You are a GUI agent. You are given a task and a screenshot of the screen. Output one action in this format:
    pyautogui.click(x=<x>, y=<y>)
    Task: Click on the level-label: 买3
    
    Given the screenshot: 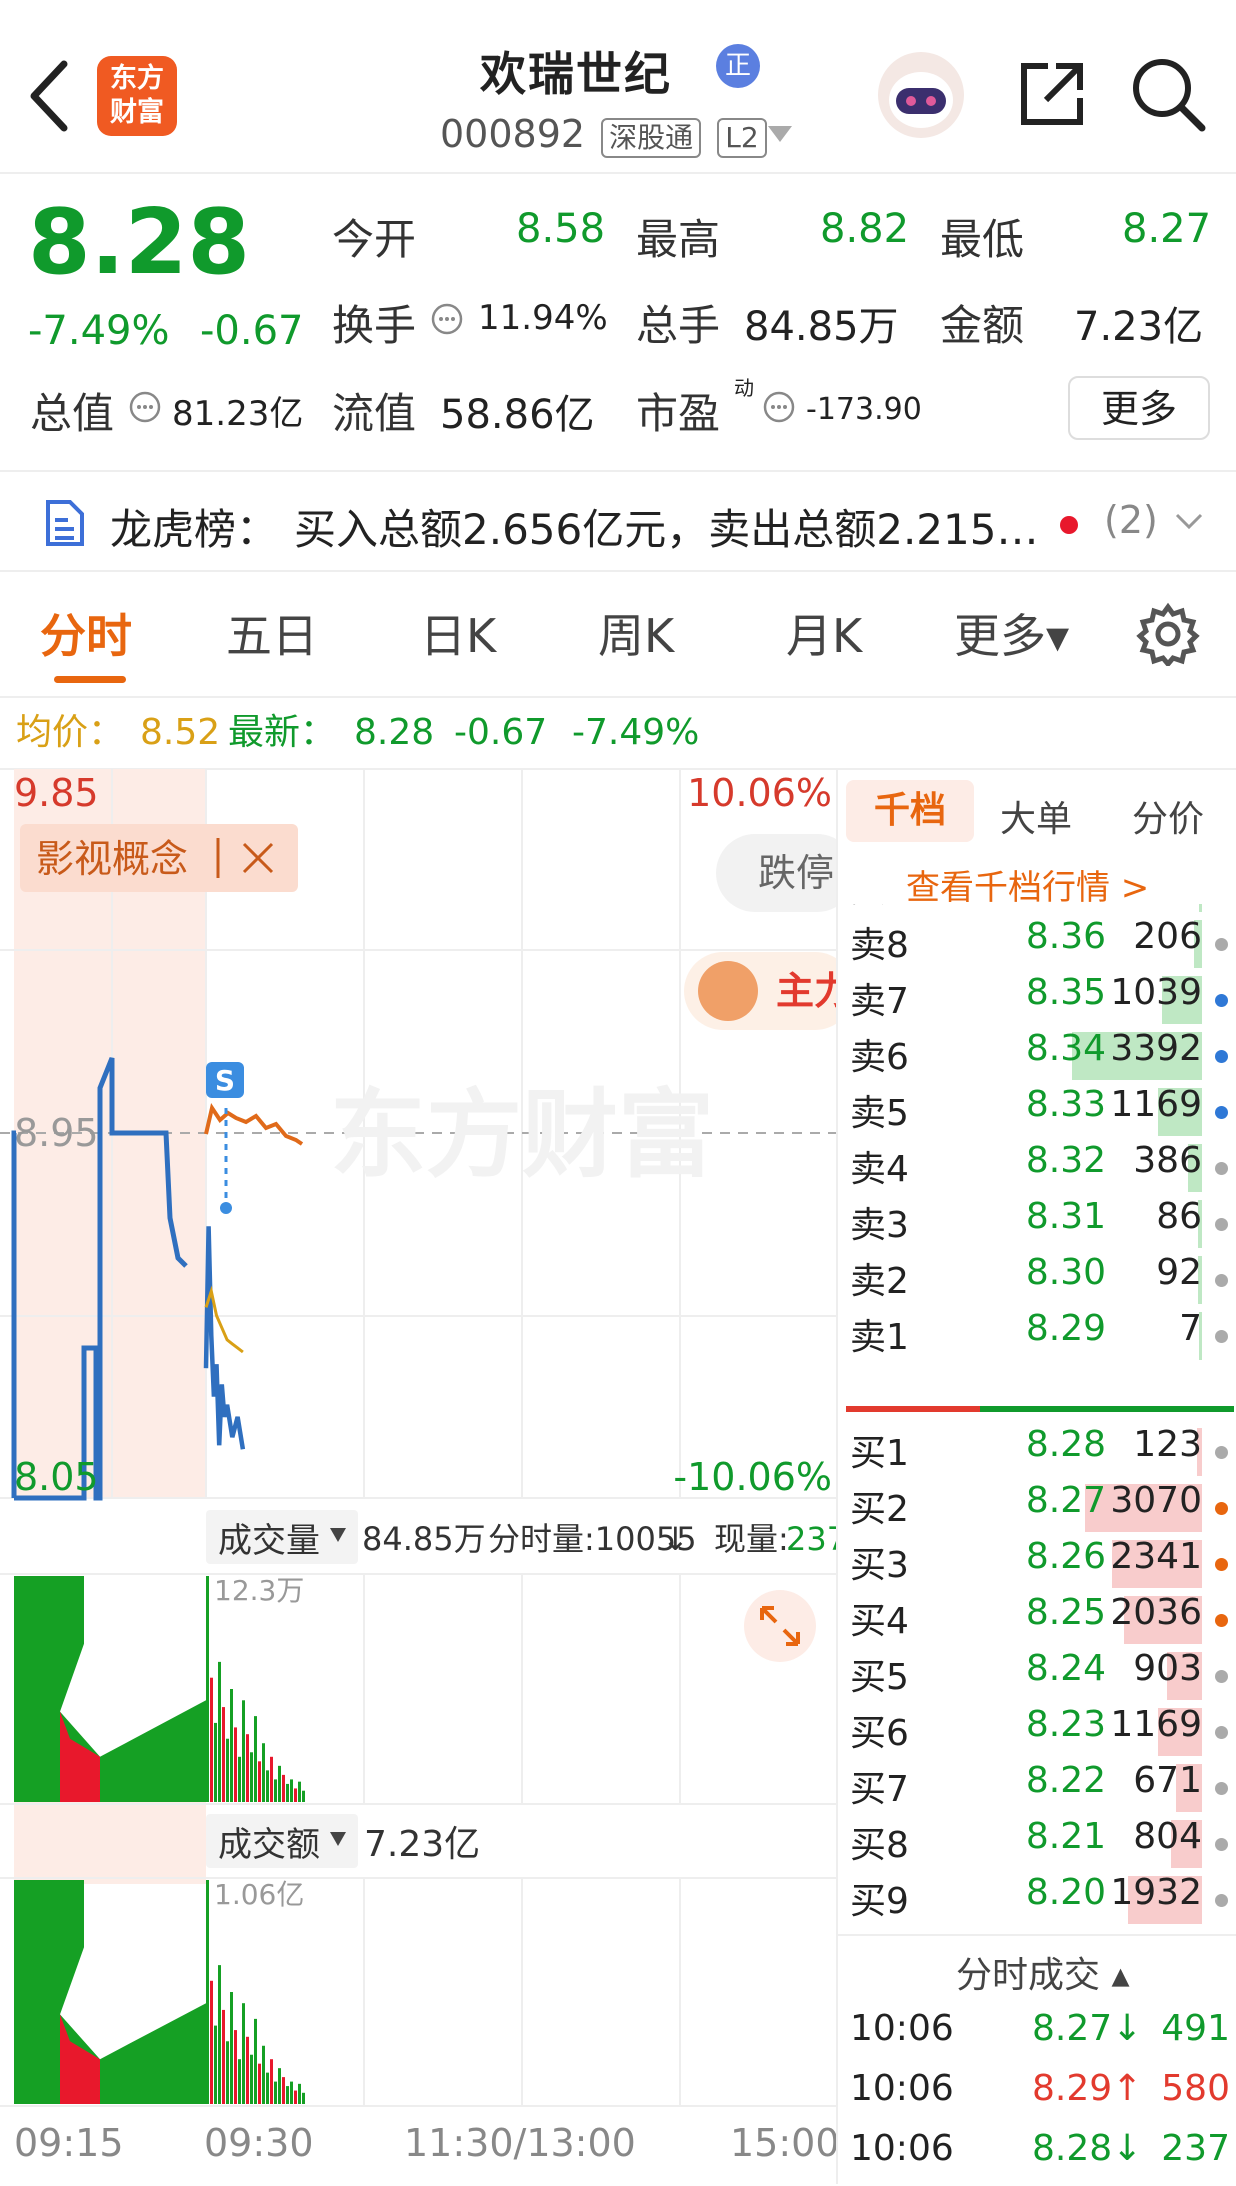 What is the action you would take?
    pyautogui.click(x=879, y=1565)
    